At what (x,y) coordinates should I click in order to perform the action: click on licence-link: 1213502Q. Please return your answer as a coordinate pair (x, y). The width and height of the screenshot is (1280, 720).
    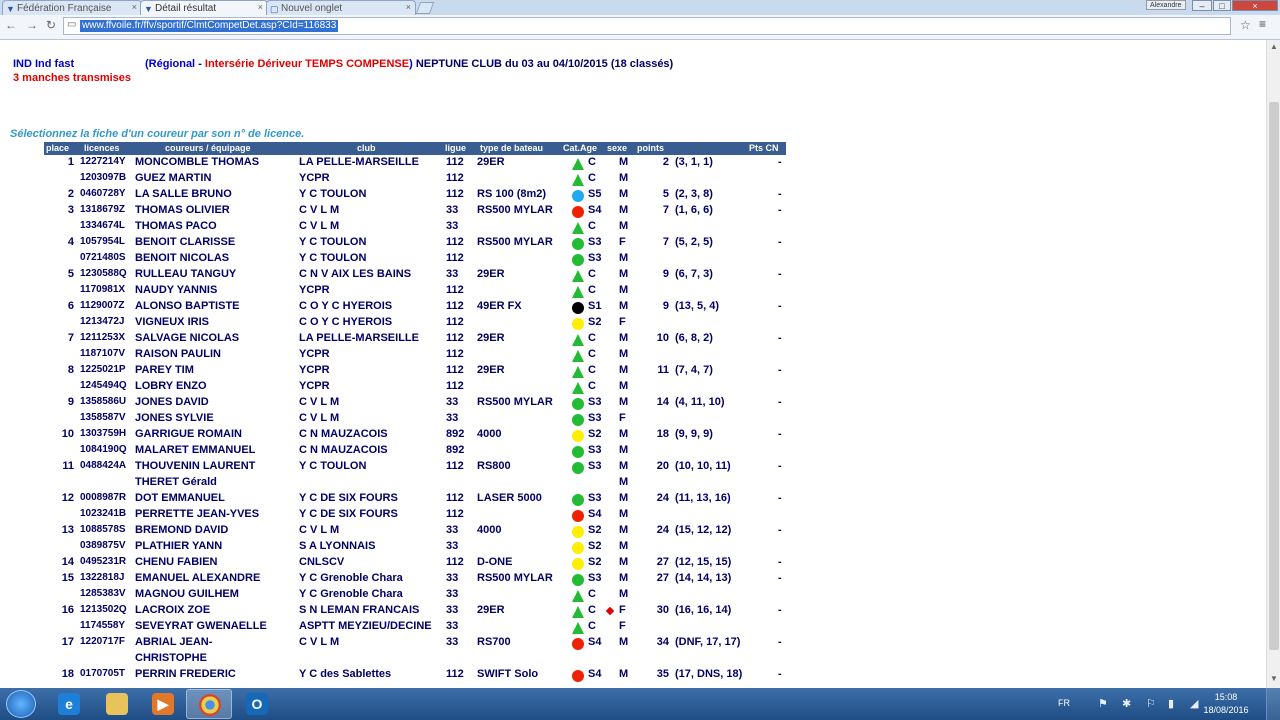
    Looking at the image, I should click on (103, 609).